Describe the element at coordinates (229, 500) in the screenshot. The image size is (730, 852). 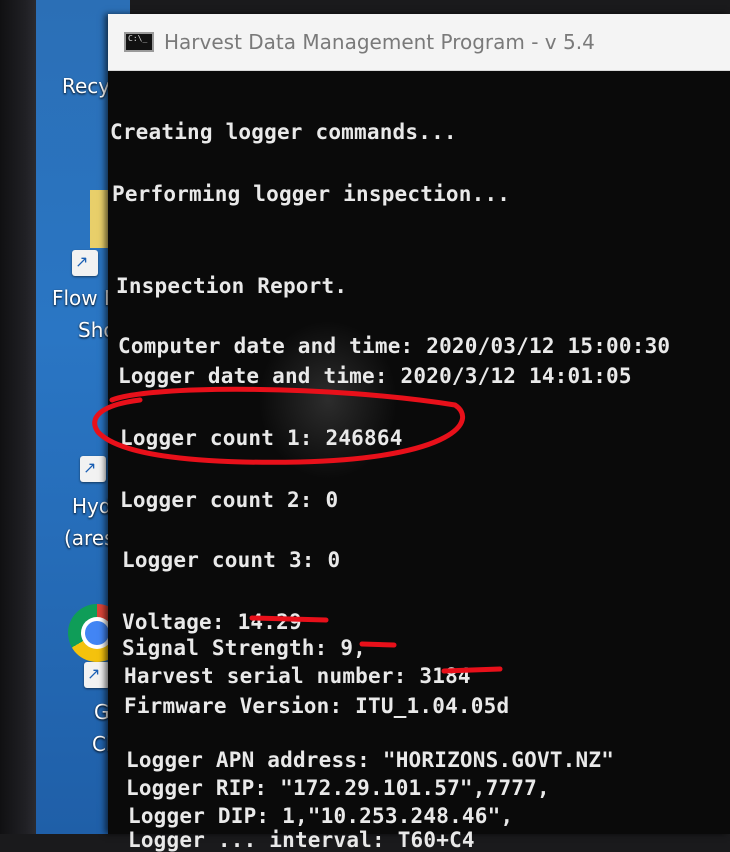
I see `console-line: Logger count 2: 0` at that location.